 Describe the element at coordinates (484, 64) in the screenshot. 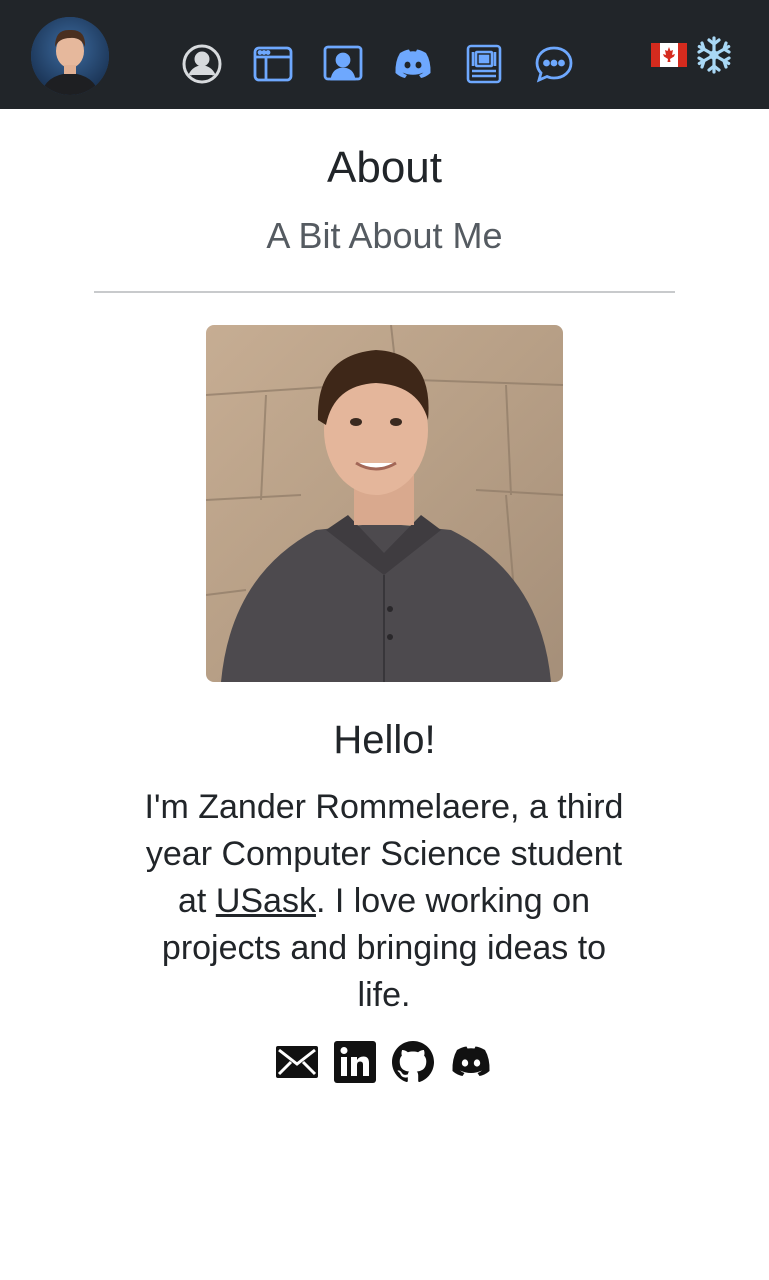

I see `nav-hardware-circuit-board-icon` at that location.